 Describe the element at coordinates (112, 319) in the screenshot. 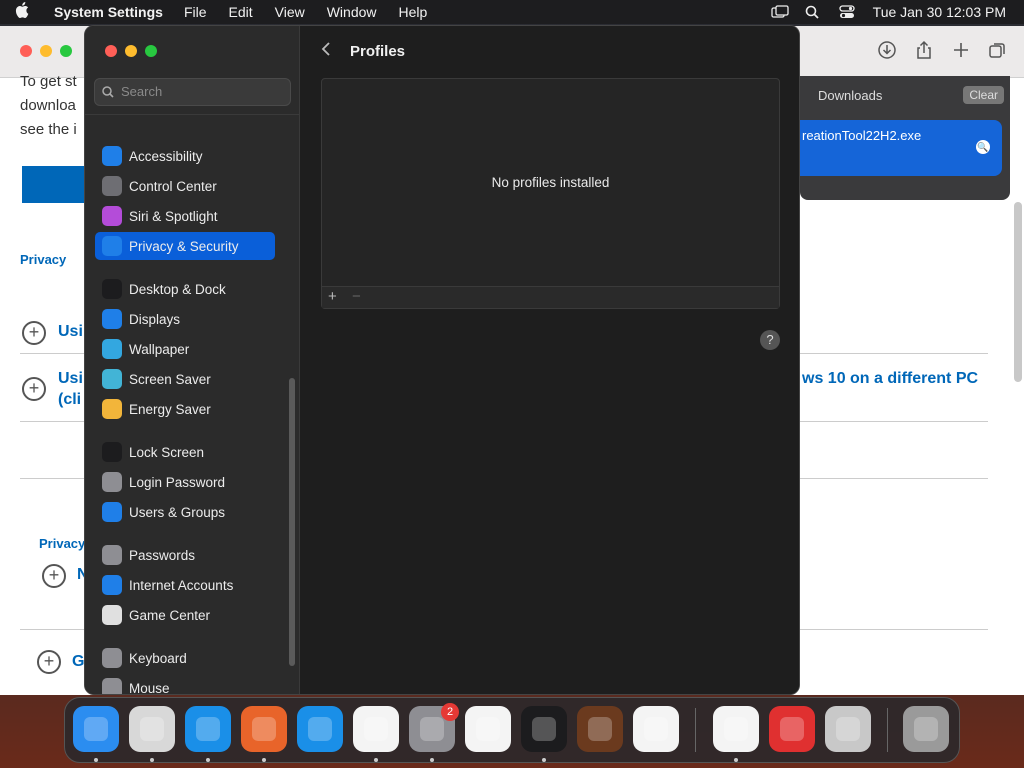

I see `sun-icon` at that location.